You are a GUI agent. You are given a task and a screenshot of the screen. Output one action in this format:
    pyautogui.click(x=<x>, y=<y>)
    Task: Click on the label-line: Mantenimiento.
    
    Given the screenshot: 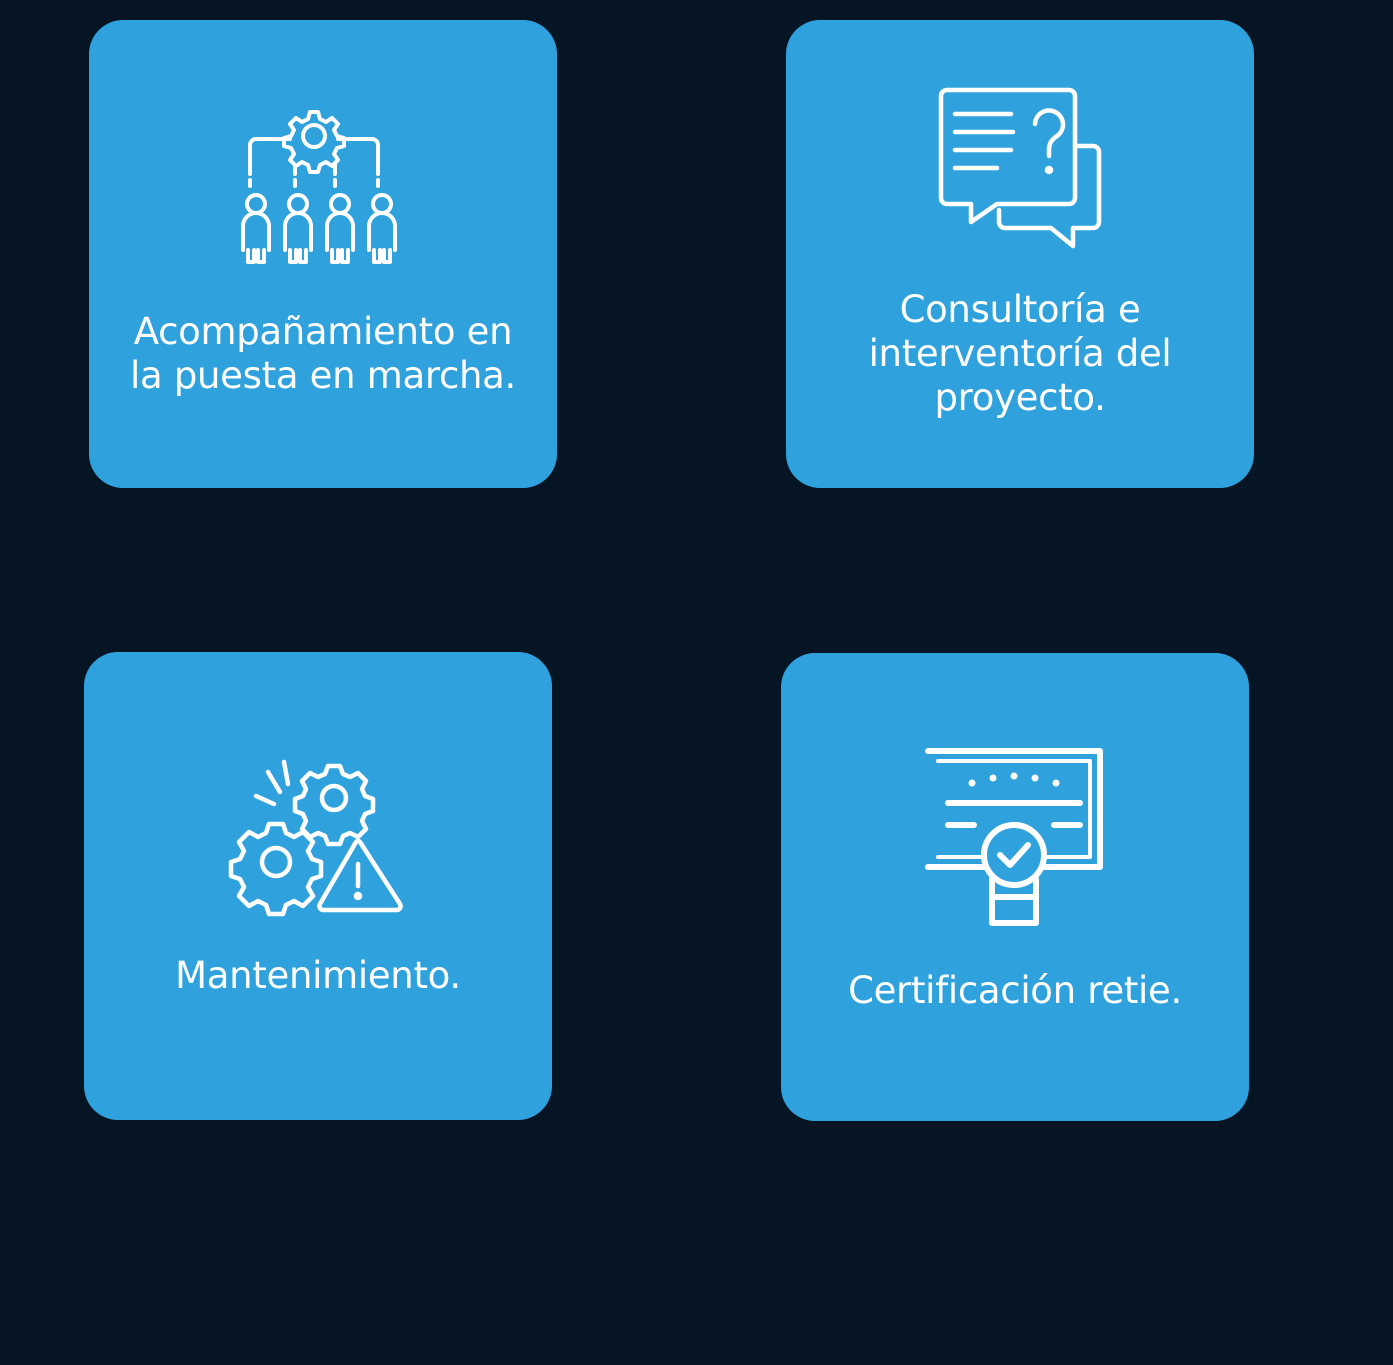 What is the action you would take?
    pyautogui.click(x=318, y=975)
    